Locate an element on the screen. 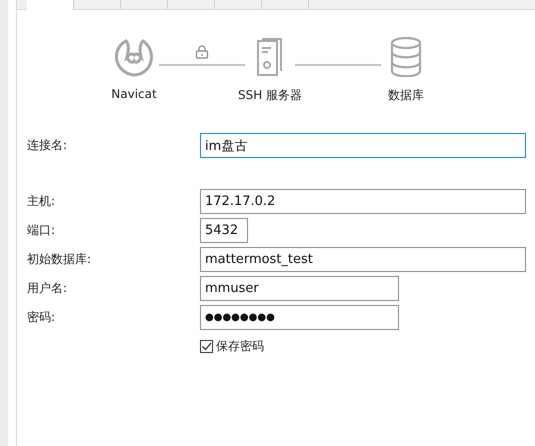  navicat-logo-icon is located at coordinates (134, 57).